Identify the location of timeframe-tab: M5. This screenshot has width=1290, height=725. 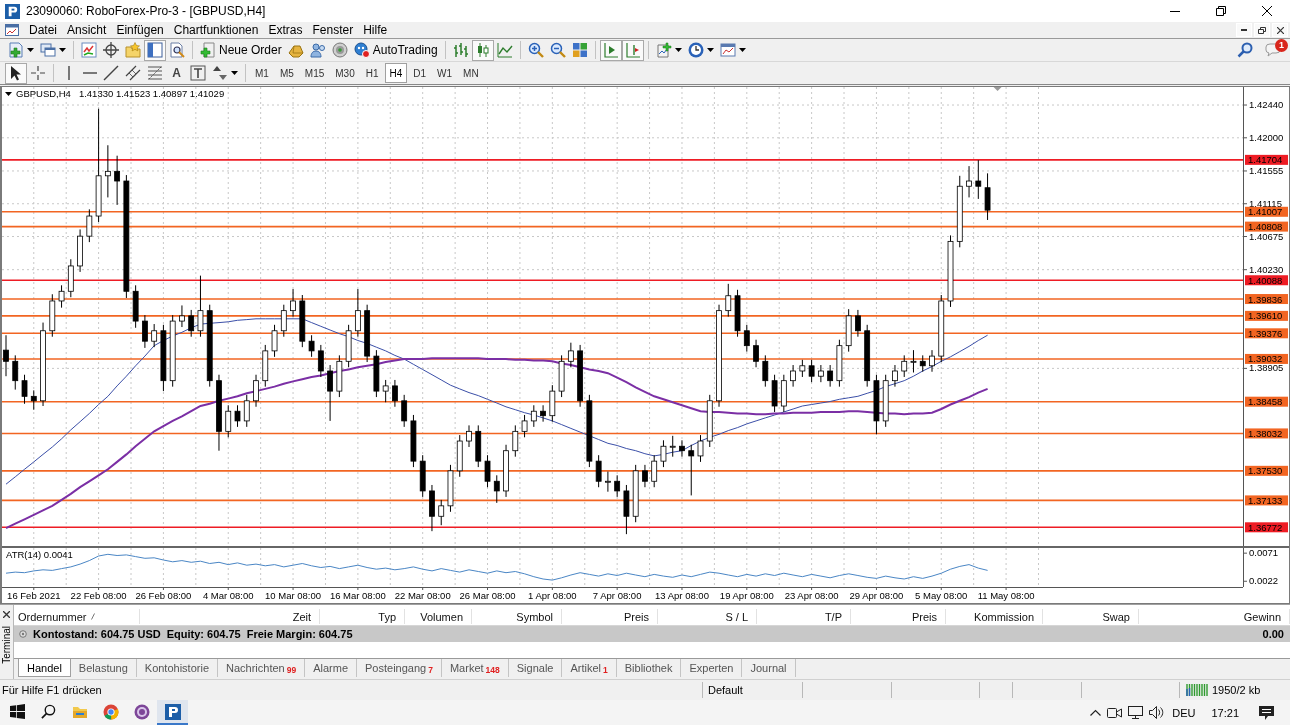
(286, 73).